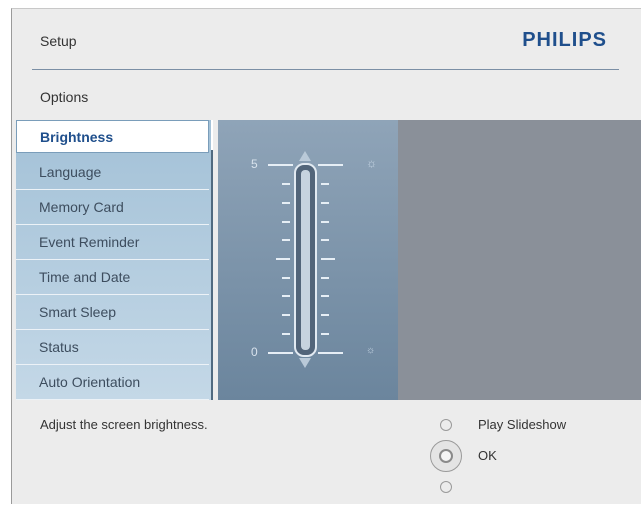  I want to click on up-button-icon, so click(446, 425).